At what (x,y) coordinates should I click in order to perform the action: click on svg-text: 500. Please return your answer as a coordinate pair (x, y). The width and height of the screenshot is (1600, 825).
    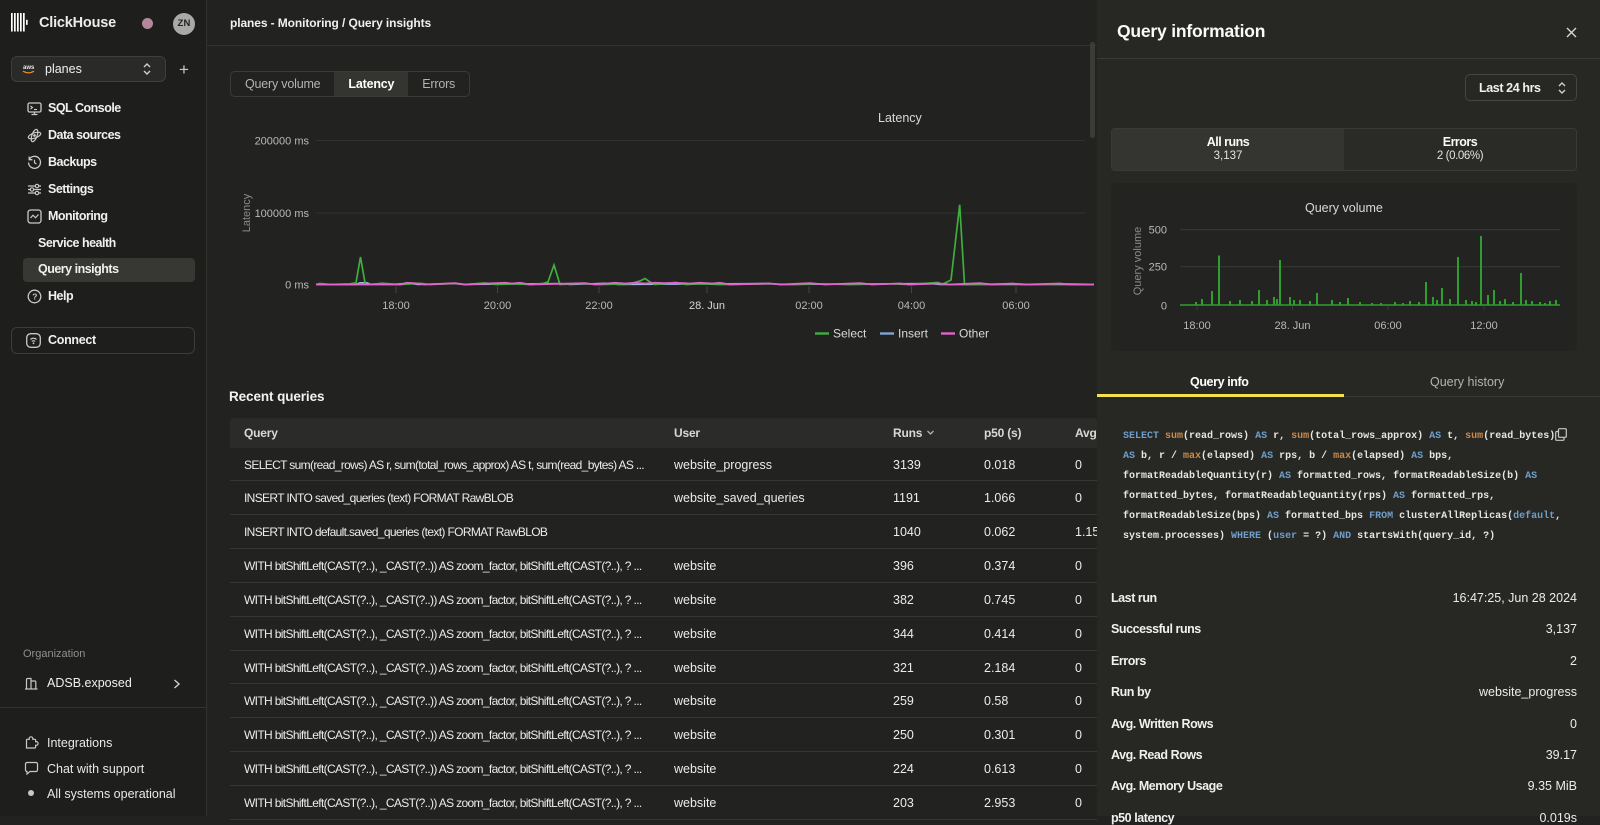
    Looking at the image, I should click on (1158, 231).